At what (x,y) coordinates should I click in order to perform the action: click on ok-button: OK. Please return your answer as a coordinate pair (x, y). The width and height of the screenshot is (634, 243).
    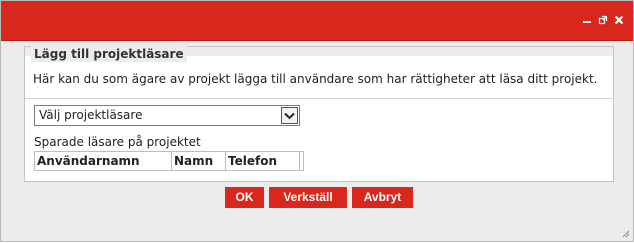
    Looking at the image, I should click on (244, 197).